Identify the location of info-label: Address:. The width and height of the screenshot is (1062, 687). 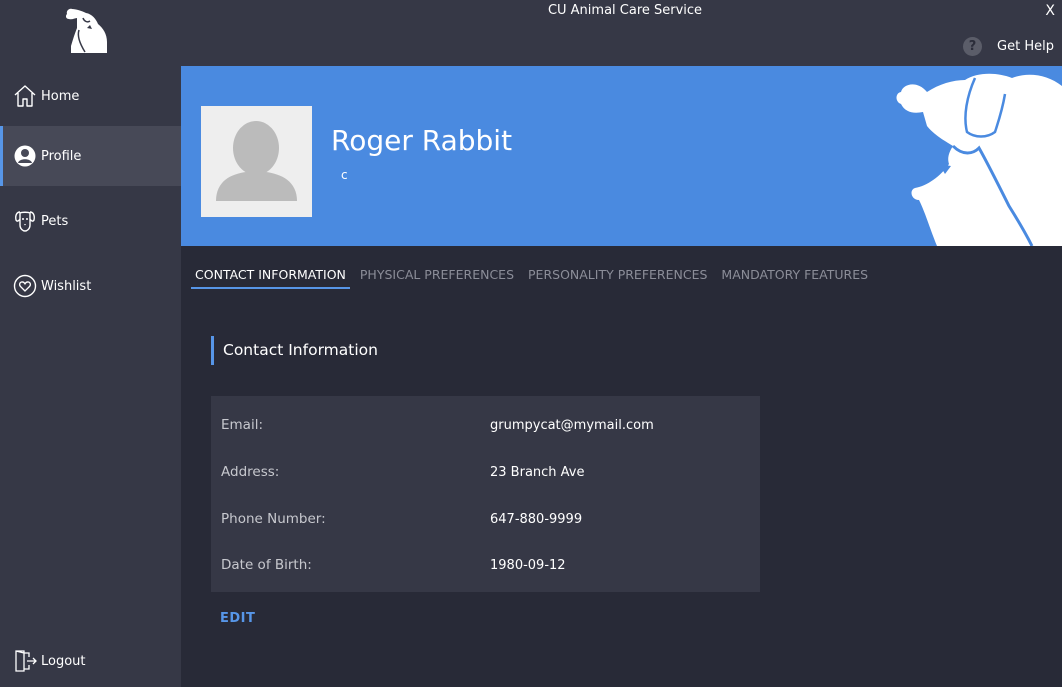
(250, 472).